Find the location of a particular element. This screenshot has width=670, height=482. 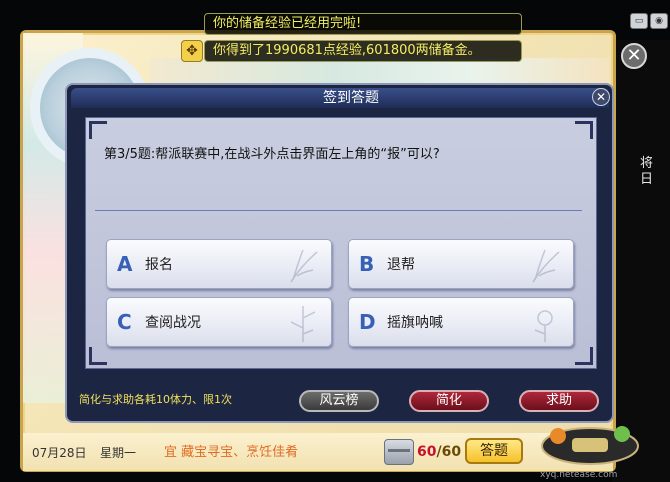

date-label: 07月28日 is located at coordinates (59, 453).